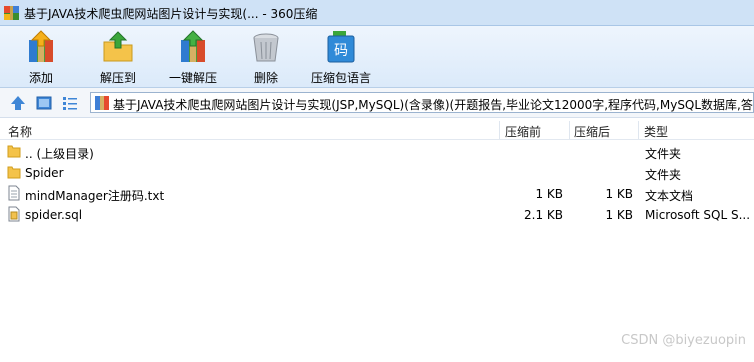 The width and height of the screenshot is (754, 362). I want to click on one-click-extract-label: 一键解压, so click(192, 78).